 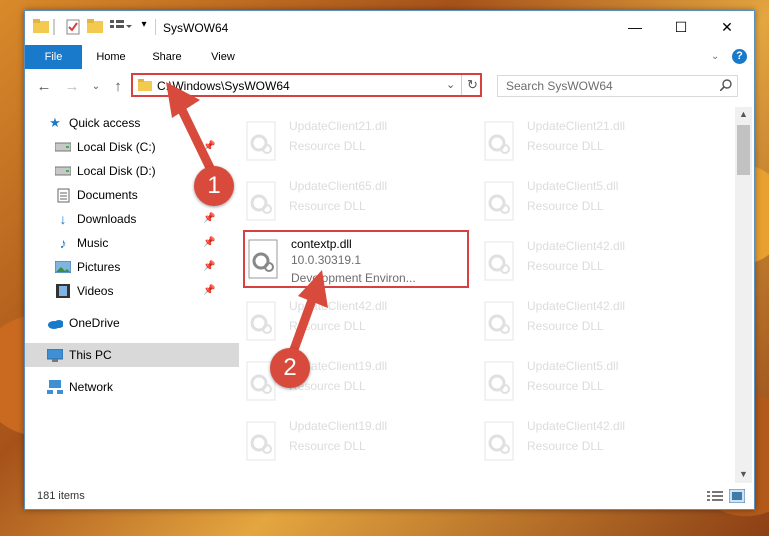 I want to click on cloud-icon, so click(x=55, y=323).